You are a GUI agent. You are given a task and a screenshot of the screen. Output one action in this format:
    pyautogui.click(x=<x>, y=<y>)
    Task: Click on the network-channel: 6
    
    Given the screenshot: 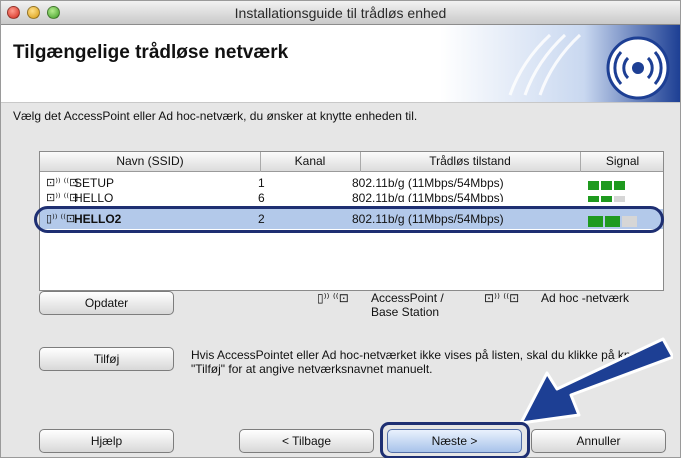 What is the action you would take?
    pyautogui.click(x=261, y=196)
    